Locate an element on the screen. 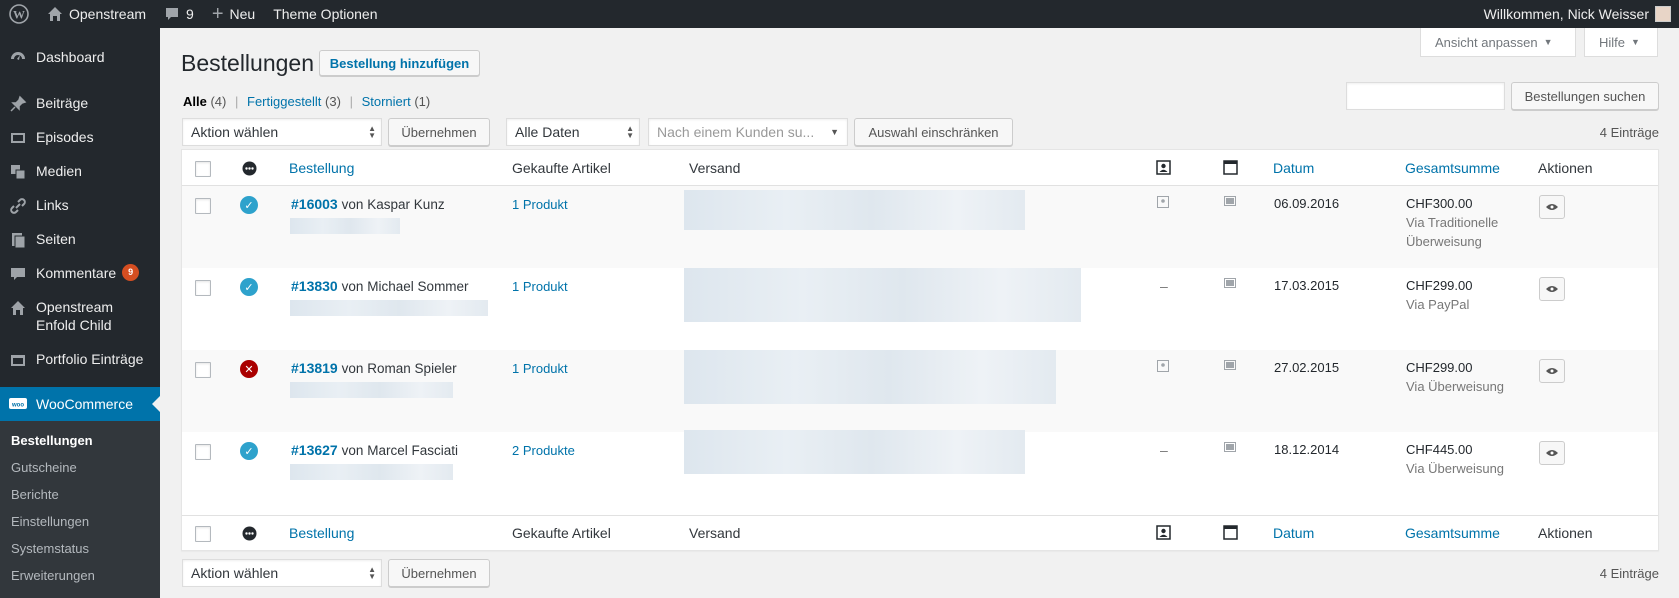 The image size is (1679, 598). filter-button: Auswahl einschränken is located at coordinates (933, 132).